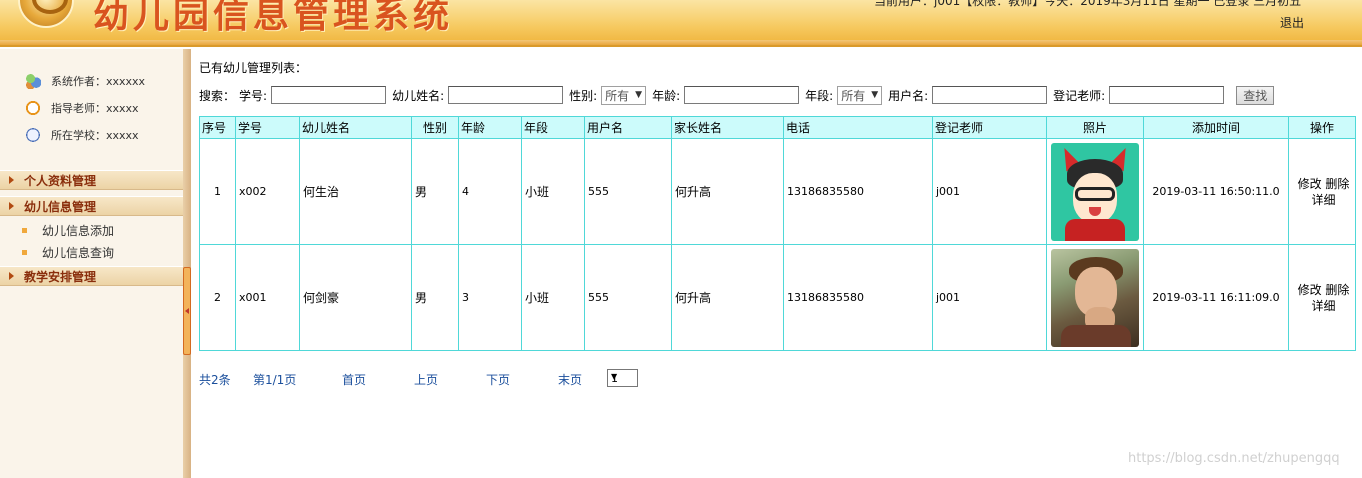 Image resolution: width=1362 pixels, height=478 pixels. Describe the element at coordinates (217, 297) in the screenshot. I see `cell-index: 2` at that location.